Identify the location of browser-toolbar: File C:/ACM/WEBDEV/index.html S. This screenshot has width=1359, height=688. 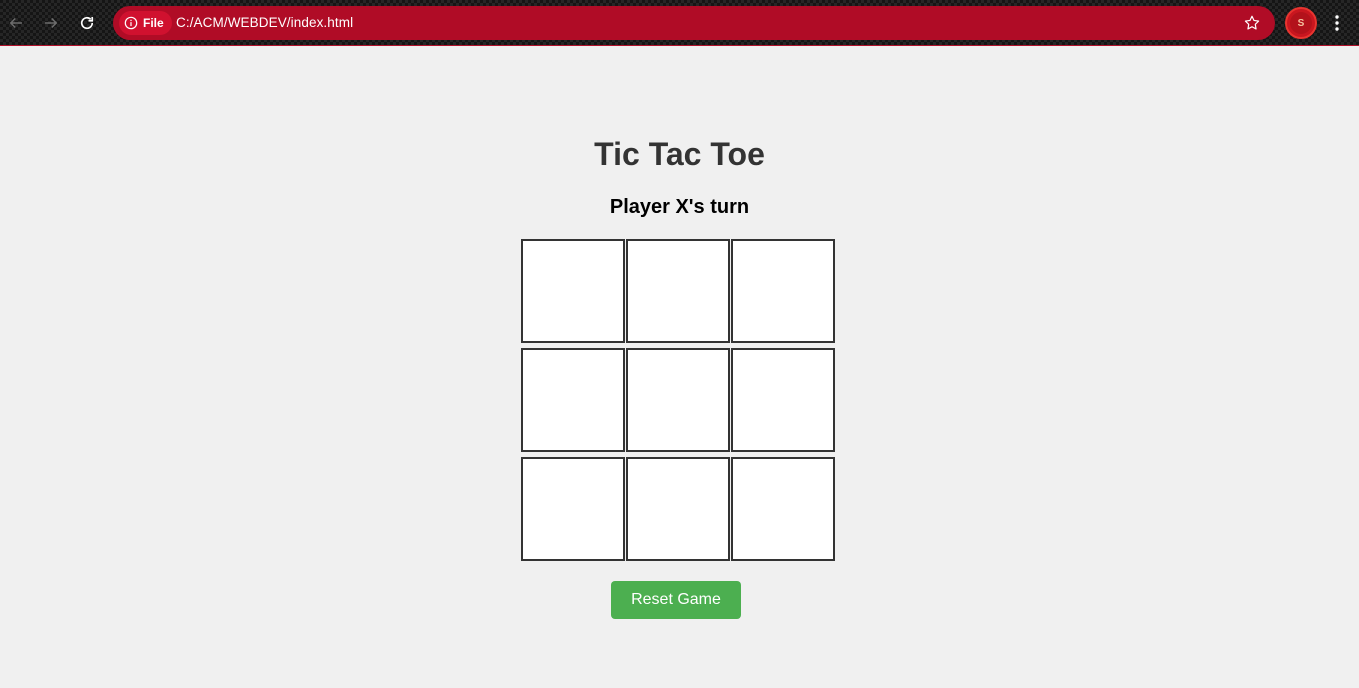
(679, 23).